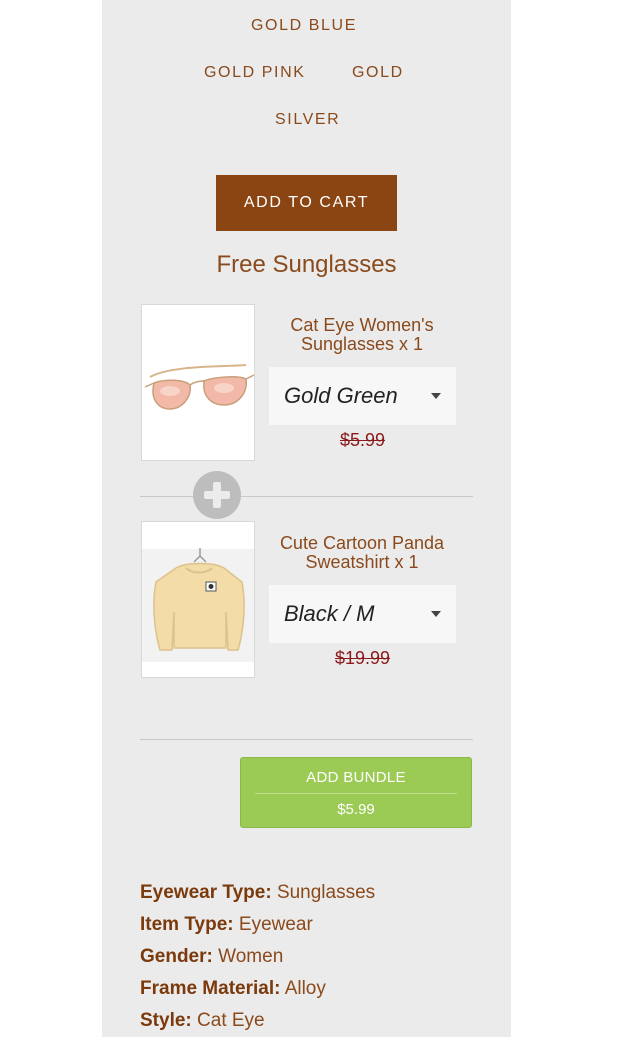 Image resolution: width=640 pixels, height=1042 pixels. What do you see at coordinates (329, 613) in the screenshot?
I see `sweatshirt-selected-option: Black / M` at bounding box center [329, 613].